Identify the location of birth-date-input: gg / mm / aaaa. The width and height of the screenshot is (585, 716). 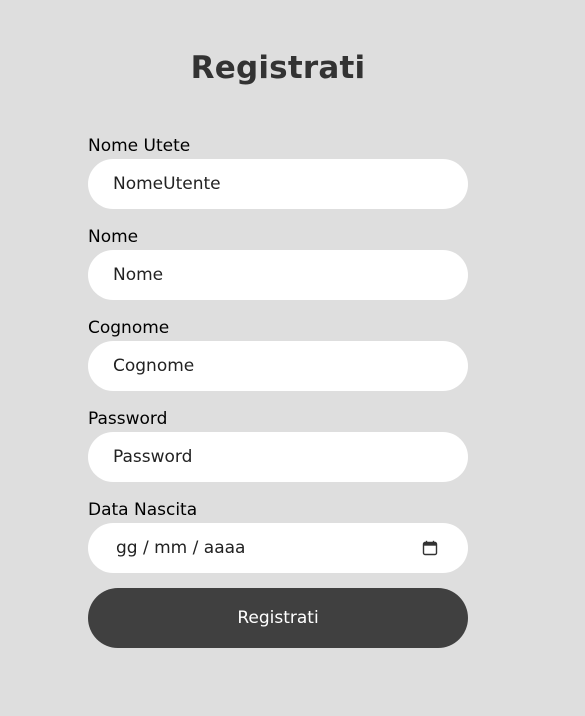
(278, 548).